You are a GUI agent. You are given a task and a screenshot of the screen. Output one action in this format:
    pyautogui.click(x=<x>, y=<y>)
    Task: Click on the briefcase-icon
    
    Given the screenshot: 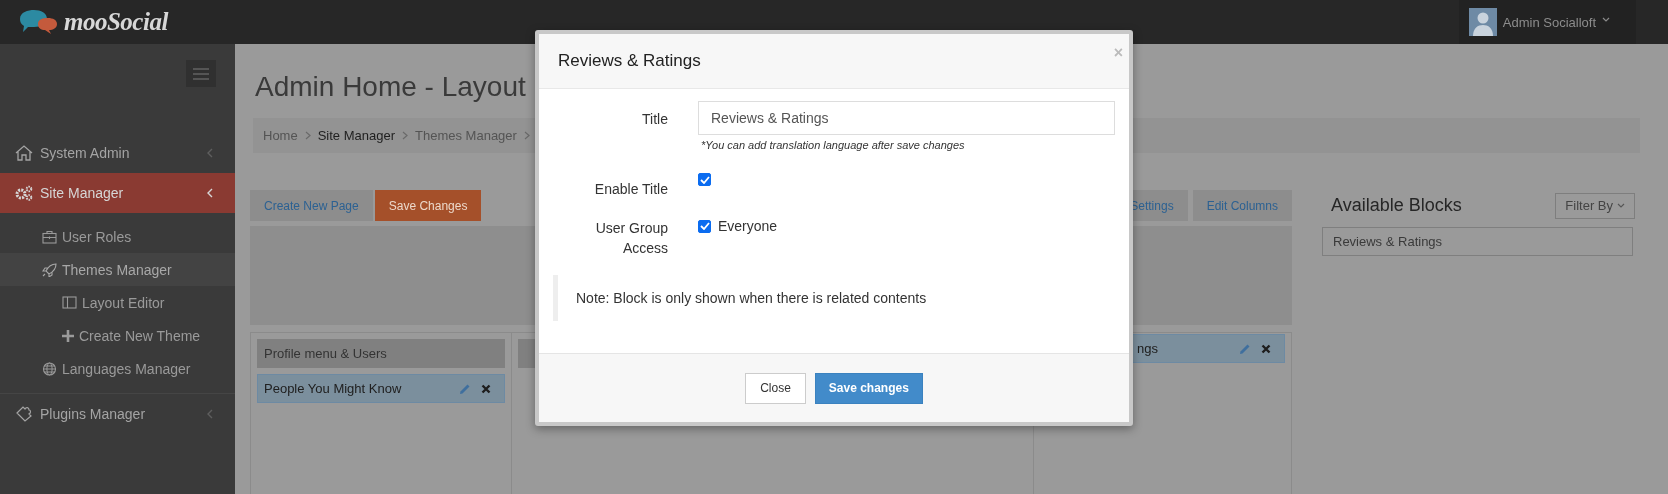 What is the action you would take?
    pyautogui.click(x=49, y=236)
    